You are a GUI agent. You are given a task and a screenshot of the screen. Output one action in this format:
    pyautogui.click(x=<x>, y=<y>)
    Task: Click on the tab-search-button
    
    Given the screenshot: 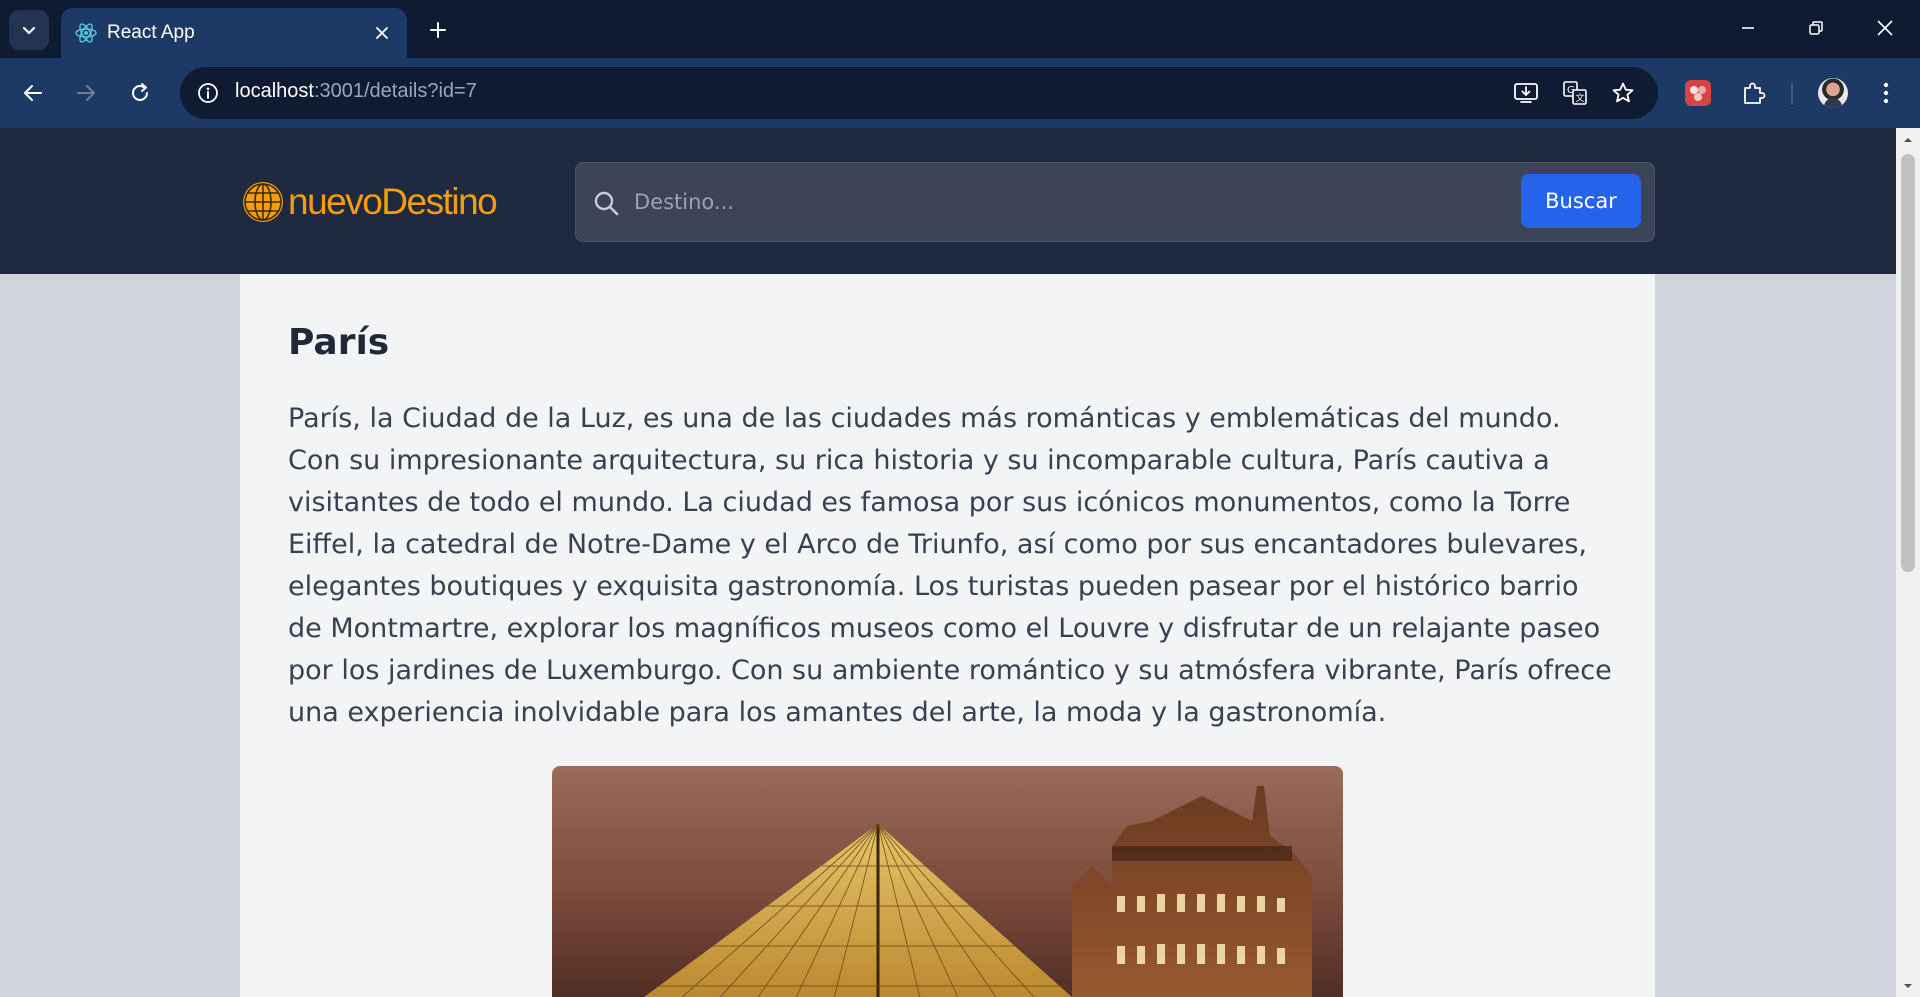 What is the action you would take?
    pyautogui.click(x=29, y=30)
    